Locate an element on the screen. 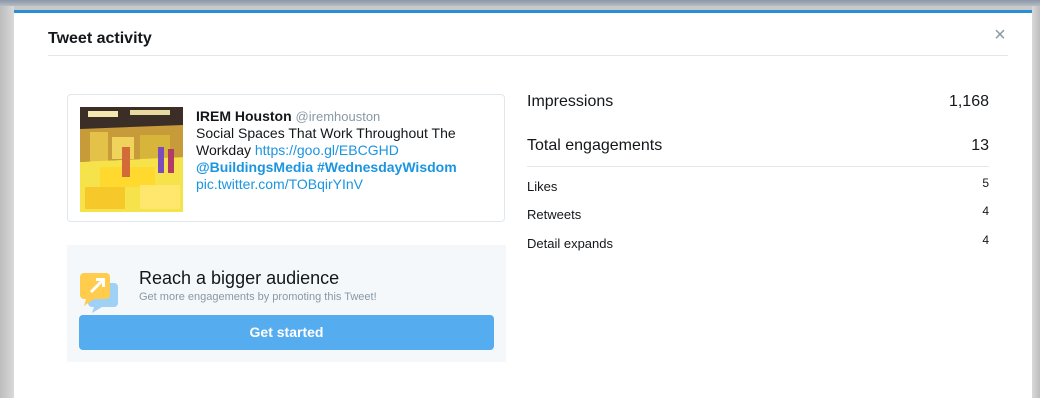 The image size is (1040, 398). detail-expands-value: 4 is located at coordinates (985, 240).